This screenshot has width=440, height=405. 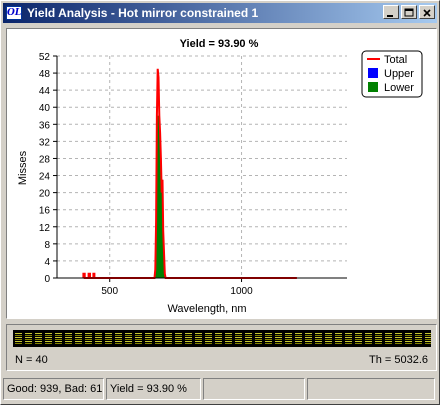 What do you see at coordinates (398, 360) in the screenshot?
I see `threshold-label: Th = 5032.6` at bounding box center [398, 360].